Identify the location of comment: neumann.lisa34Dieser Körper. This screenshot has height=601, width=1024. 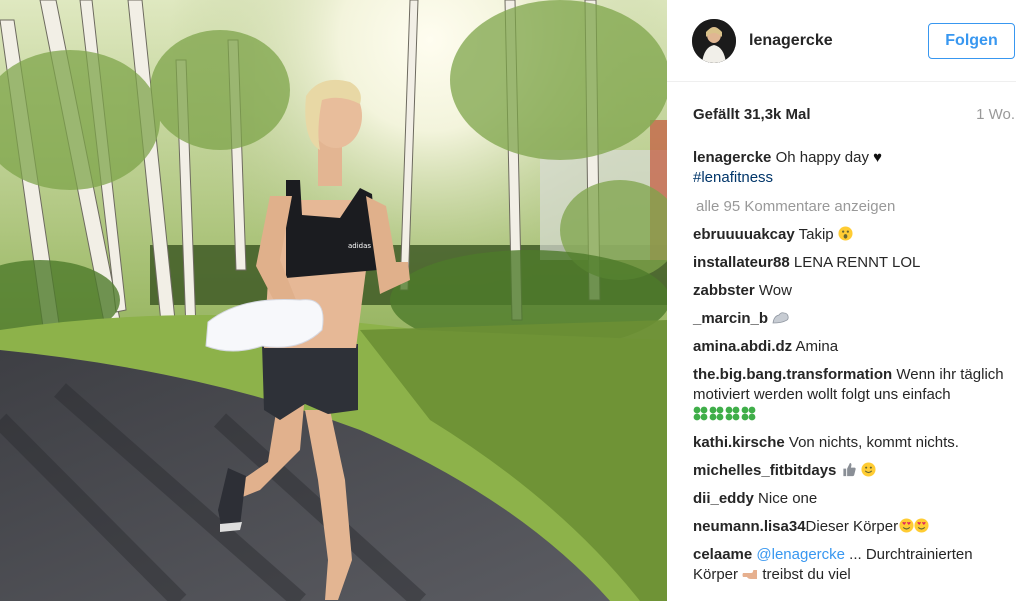
(848, 527).